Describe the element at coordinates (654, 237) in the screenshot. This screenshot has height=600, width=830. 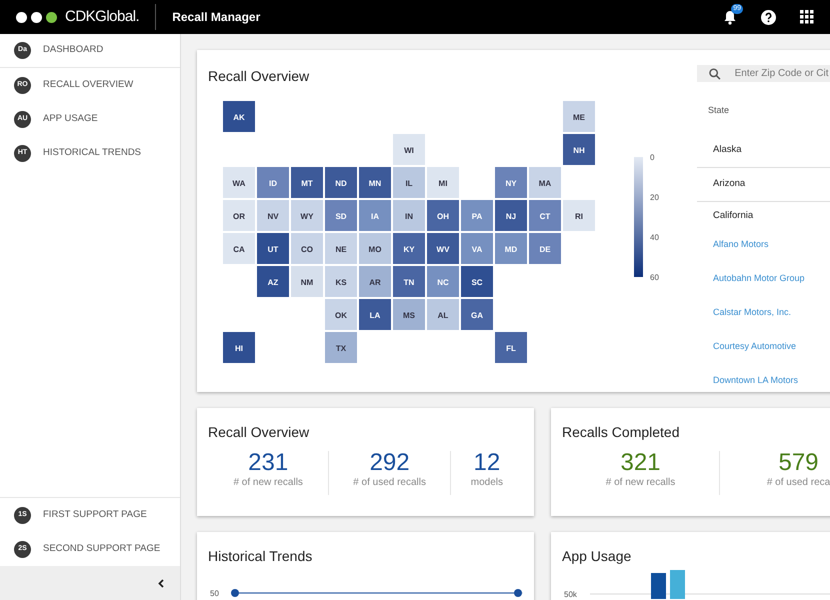
I see `scale-tick-label: 40` at that location.